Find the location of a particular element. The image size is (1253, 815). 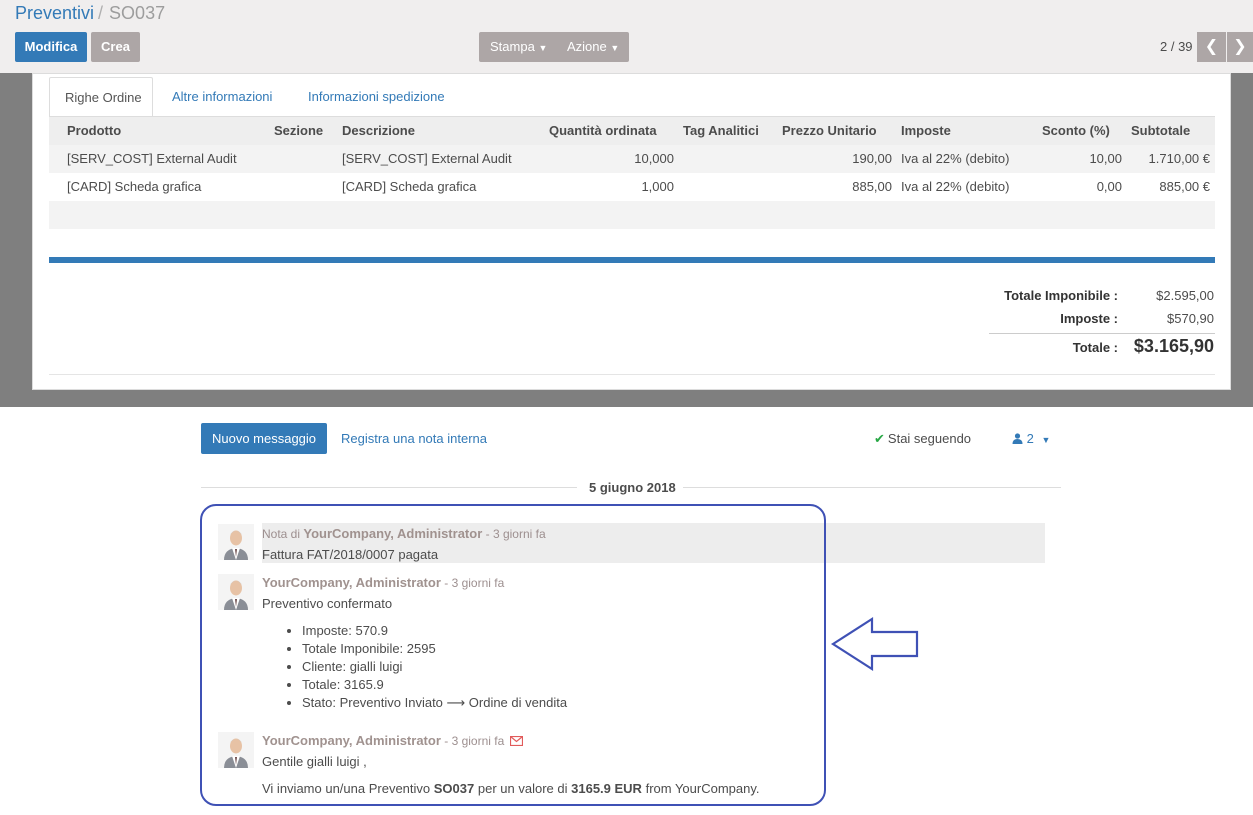

total-amount: $3.165,90 is located at coordinates (1173, 346).